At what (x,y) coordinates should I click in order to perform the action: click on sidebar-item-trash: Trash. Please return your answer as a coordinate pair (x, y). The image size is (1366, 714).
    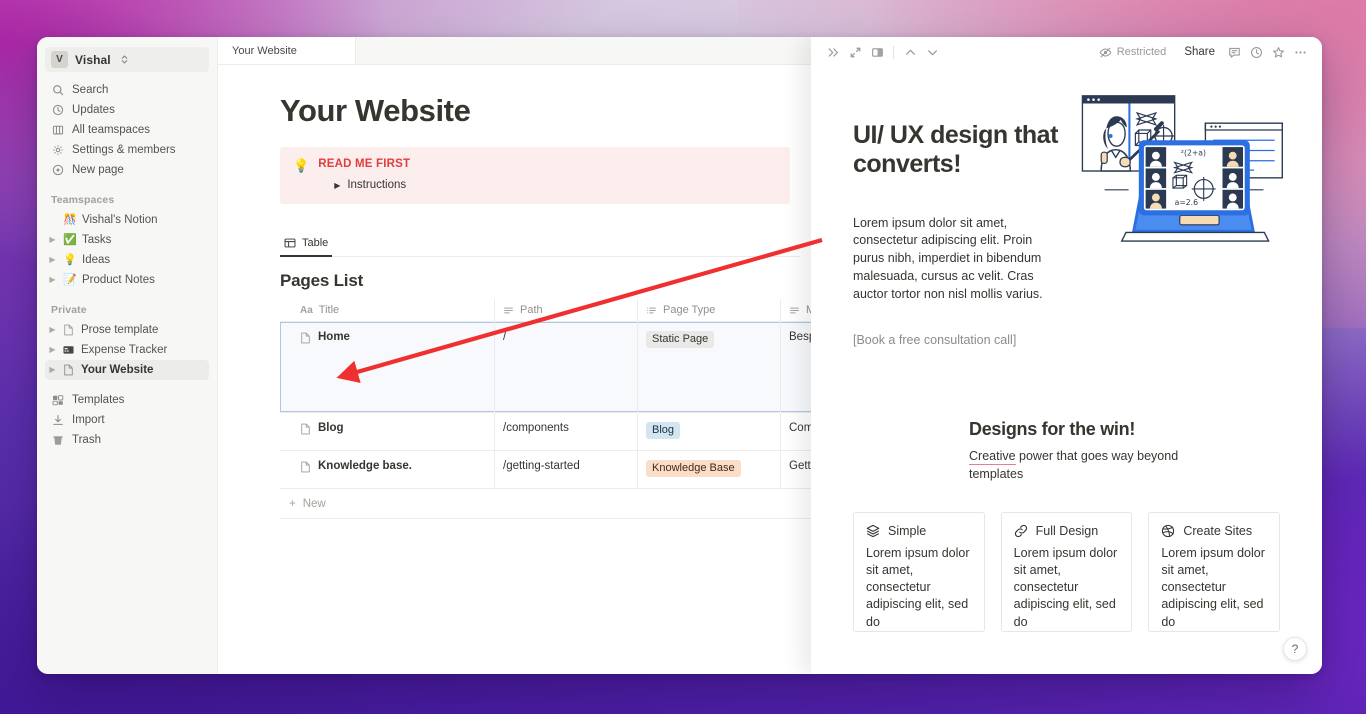
    Looking at the image, I should click on (127, 440).